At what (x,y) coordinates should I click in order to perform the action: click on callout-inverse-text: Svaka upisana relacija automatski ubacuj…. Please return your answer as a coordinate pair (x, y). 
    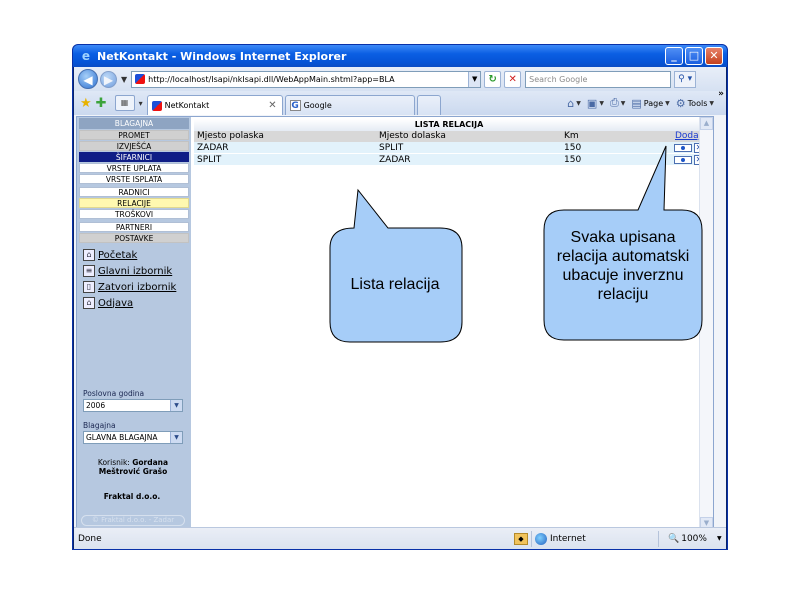
    Looking at the image, I should click on (623, 266).